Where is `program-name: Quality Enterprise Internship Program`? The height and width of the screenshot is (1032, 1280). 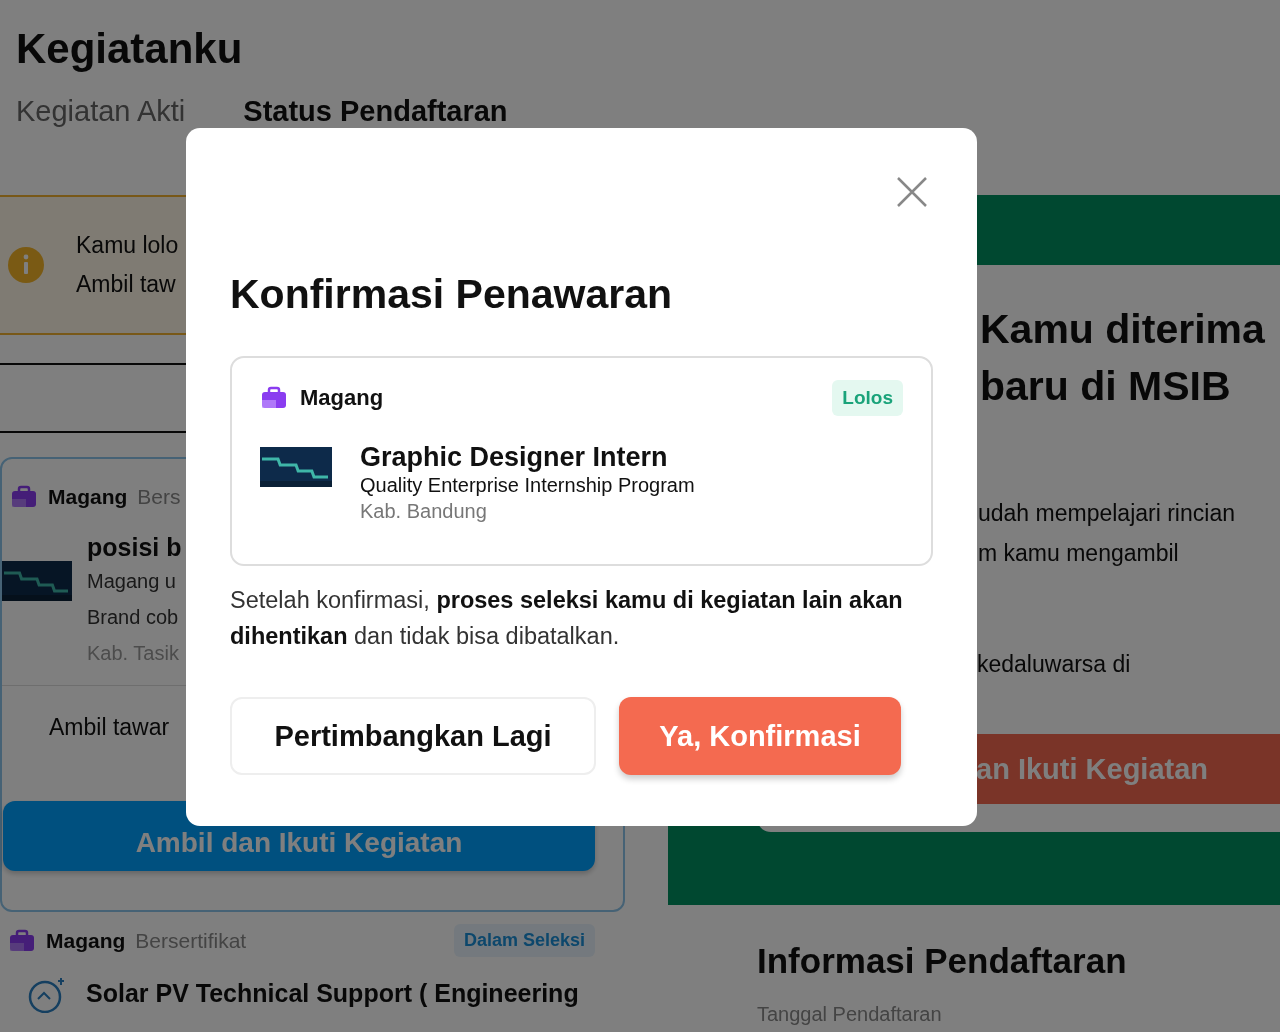 program-name: Quality Enterprise Internship Program is located at coordinates (527, 485).